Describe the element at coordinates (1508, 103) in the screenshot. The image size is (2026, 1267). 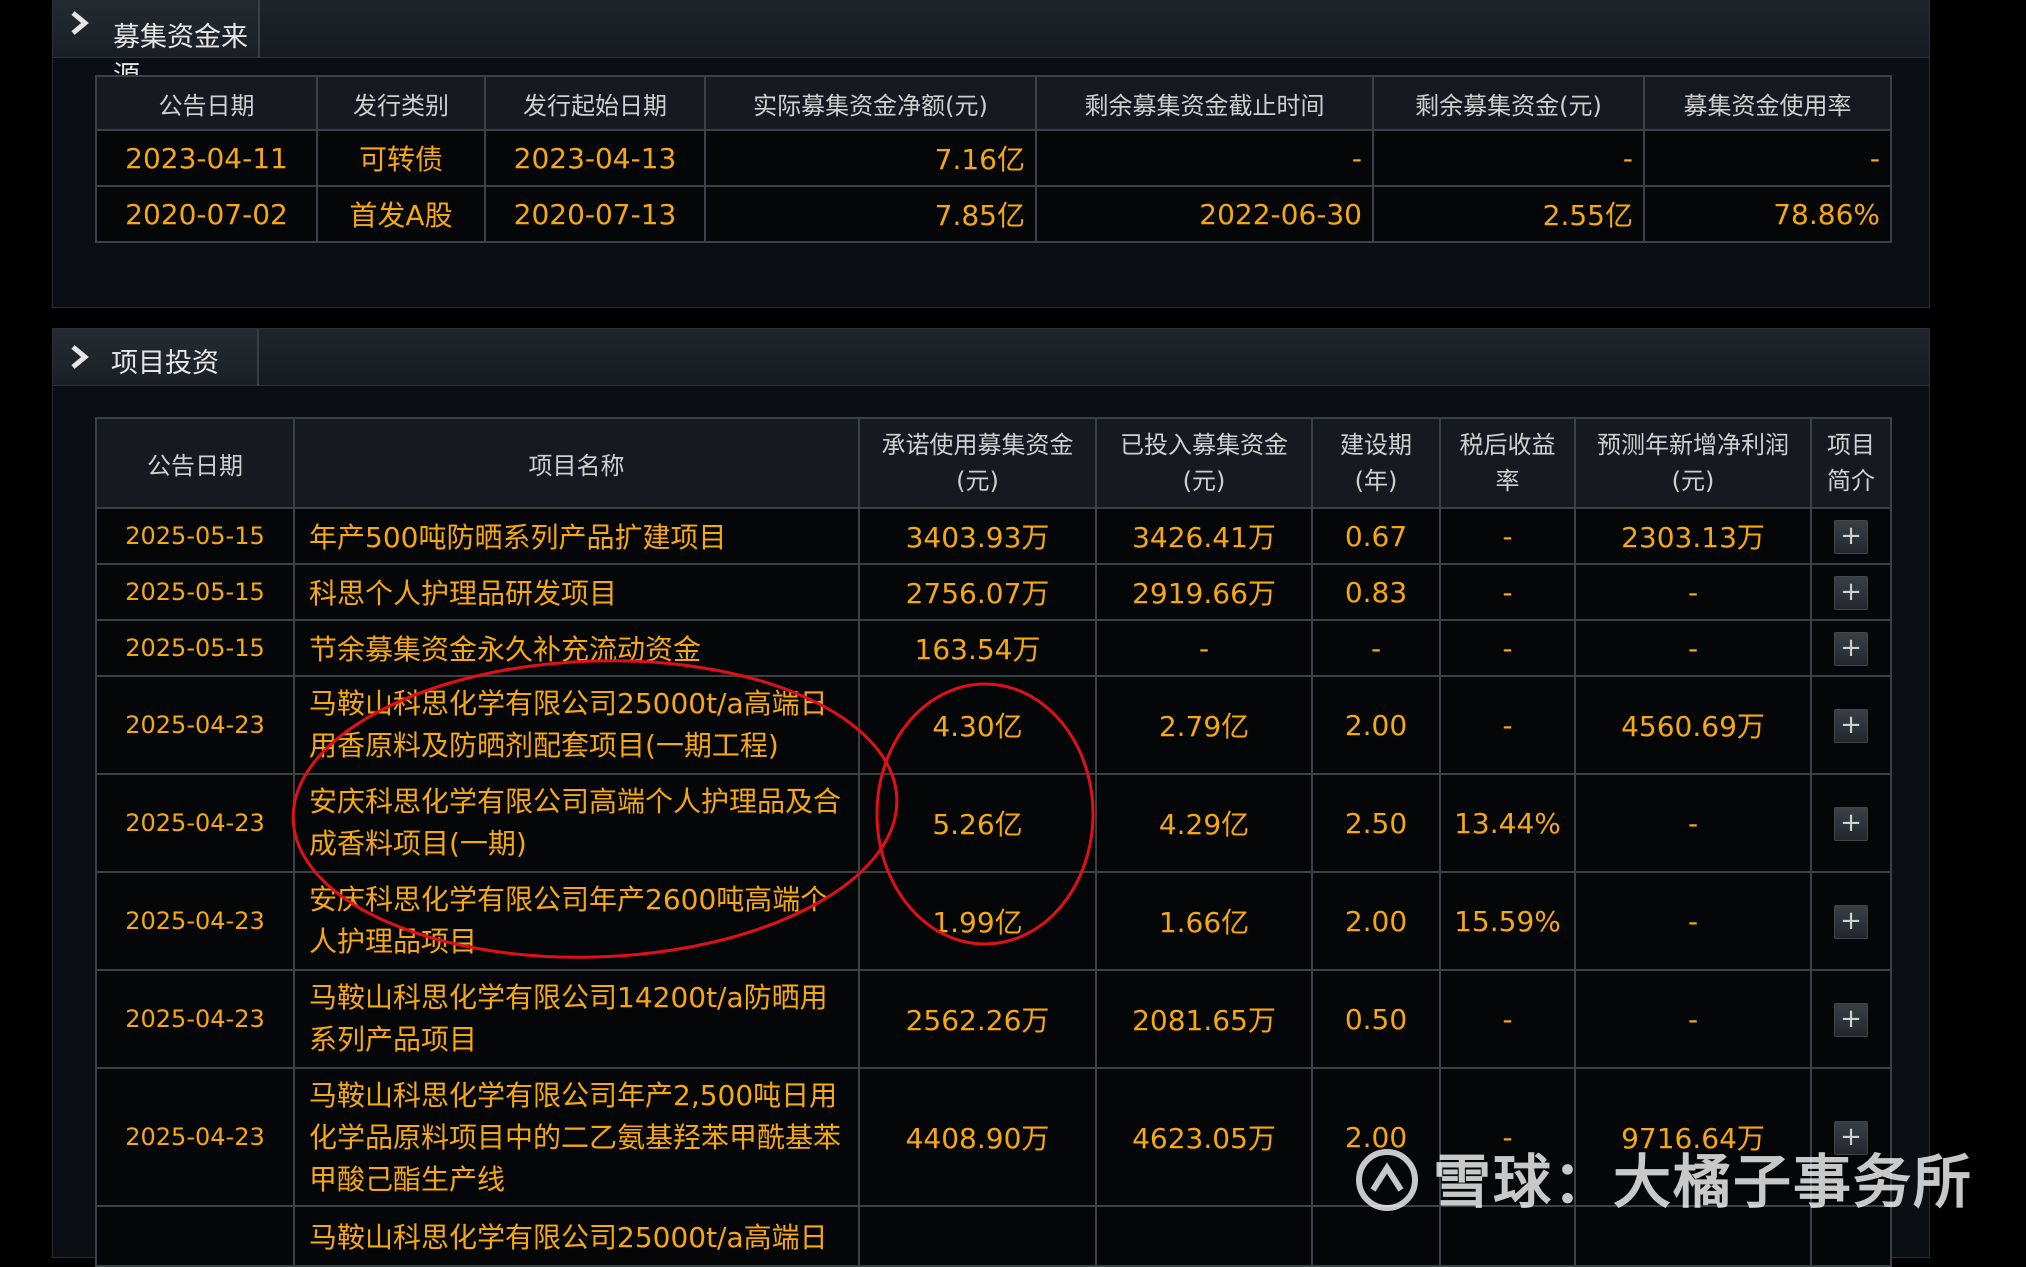
I see `col-header: 剩余募集资金(元)` at that location.